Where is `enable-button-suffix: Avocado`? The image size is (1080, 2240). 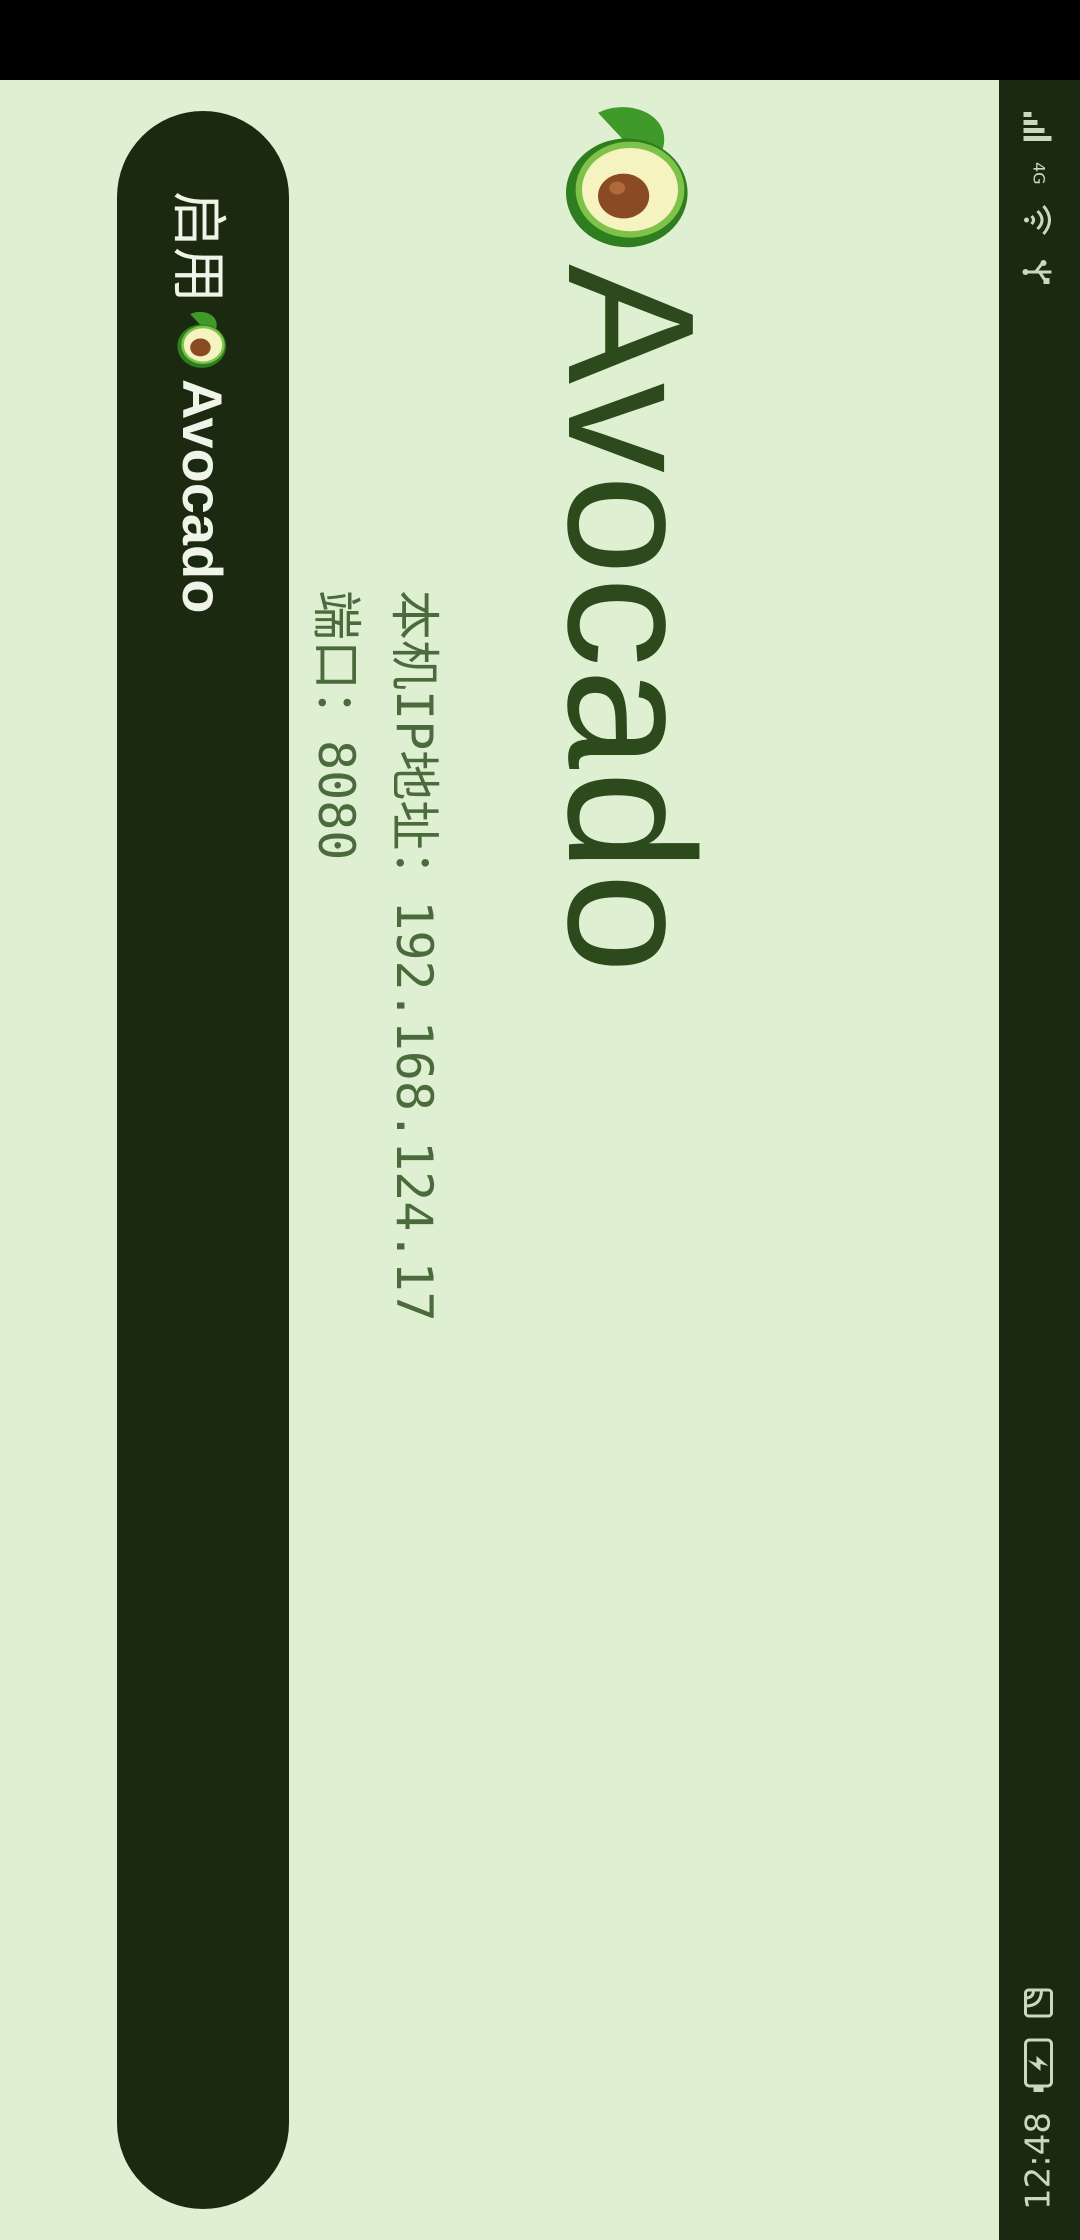
enable-button-suffix: Avocado is located at coordinates (203, 496).